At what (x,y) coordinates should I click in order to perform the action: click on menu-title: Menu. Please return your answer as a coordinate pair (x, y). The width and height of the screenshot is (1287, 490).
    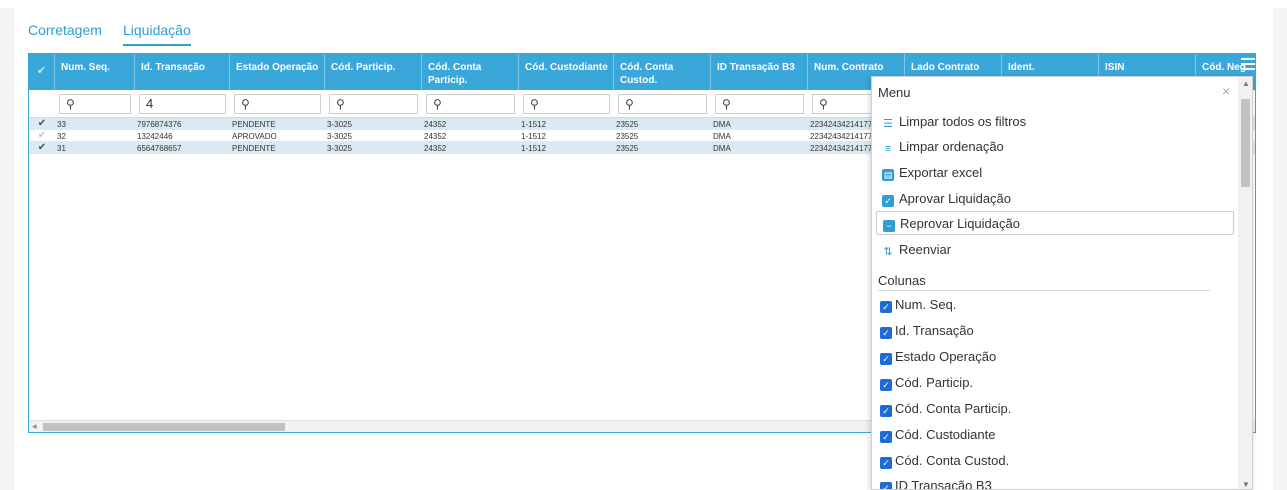
    Looking at the image, I should click on (894, 92).